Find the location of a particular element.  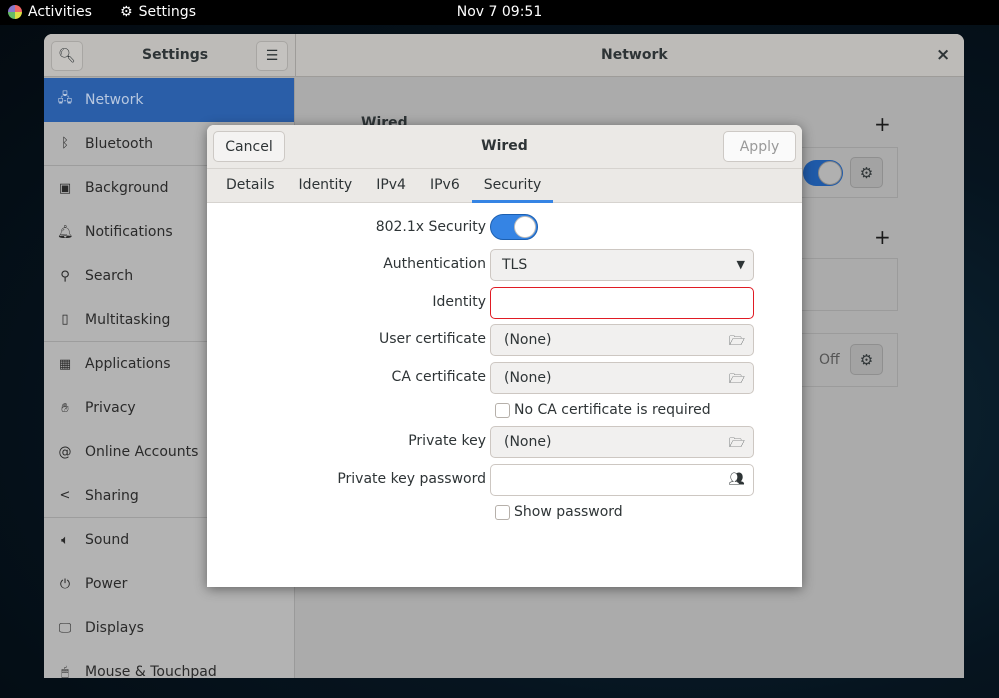

search-button: 🔍︎ is located at coordinates (67, 56).